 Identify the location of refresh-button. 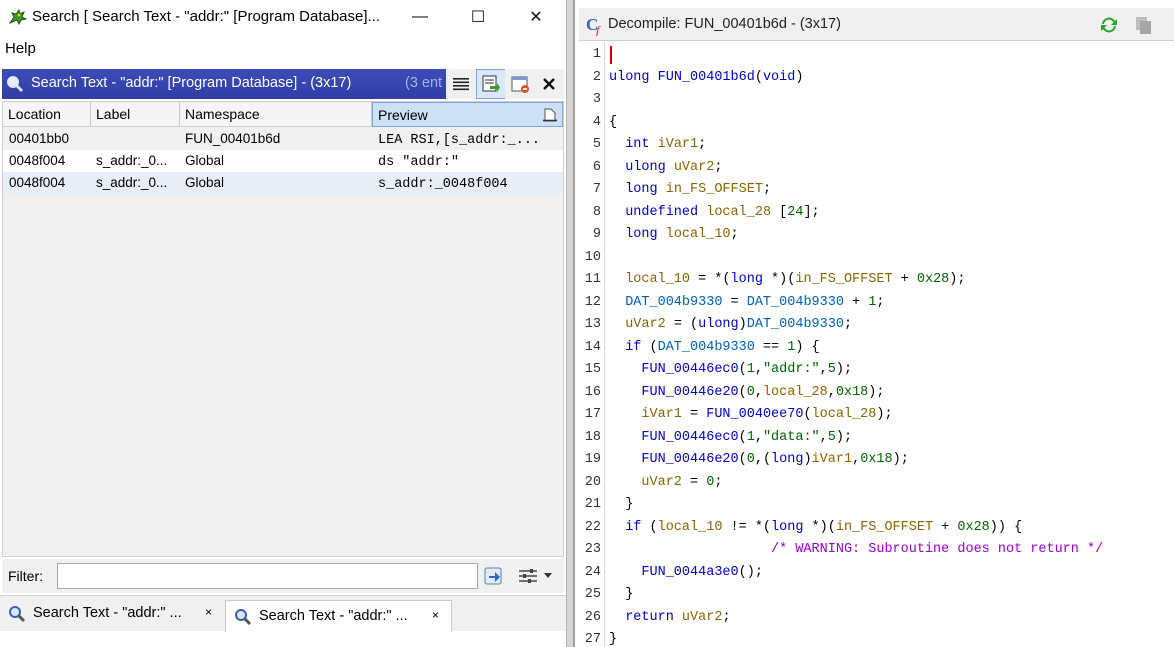
(1109, 25).